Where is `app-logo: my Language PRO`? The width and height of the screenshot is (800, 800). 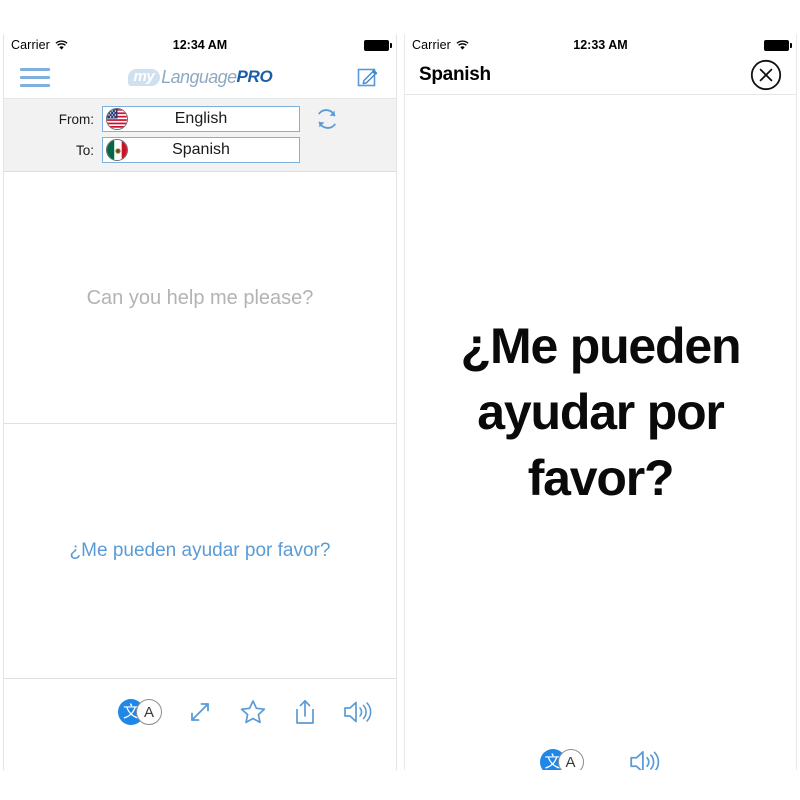
app-logo: my Language PRO is located at coordinates (200, 77).